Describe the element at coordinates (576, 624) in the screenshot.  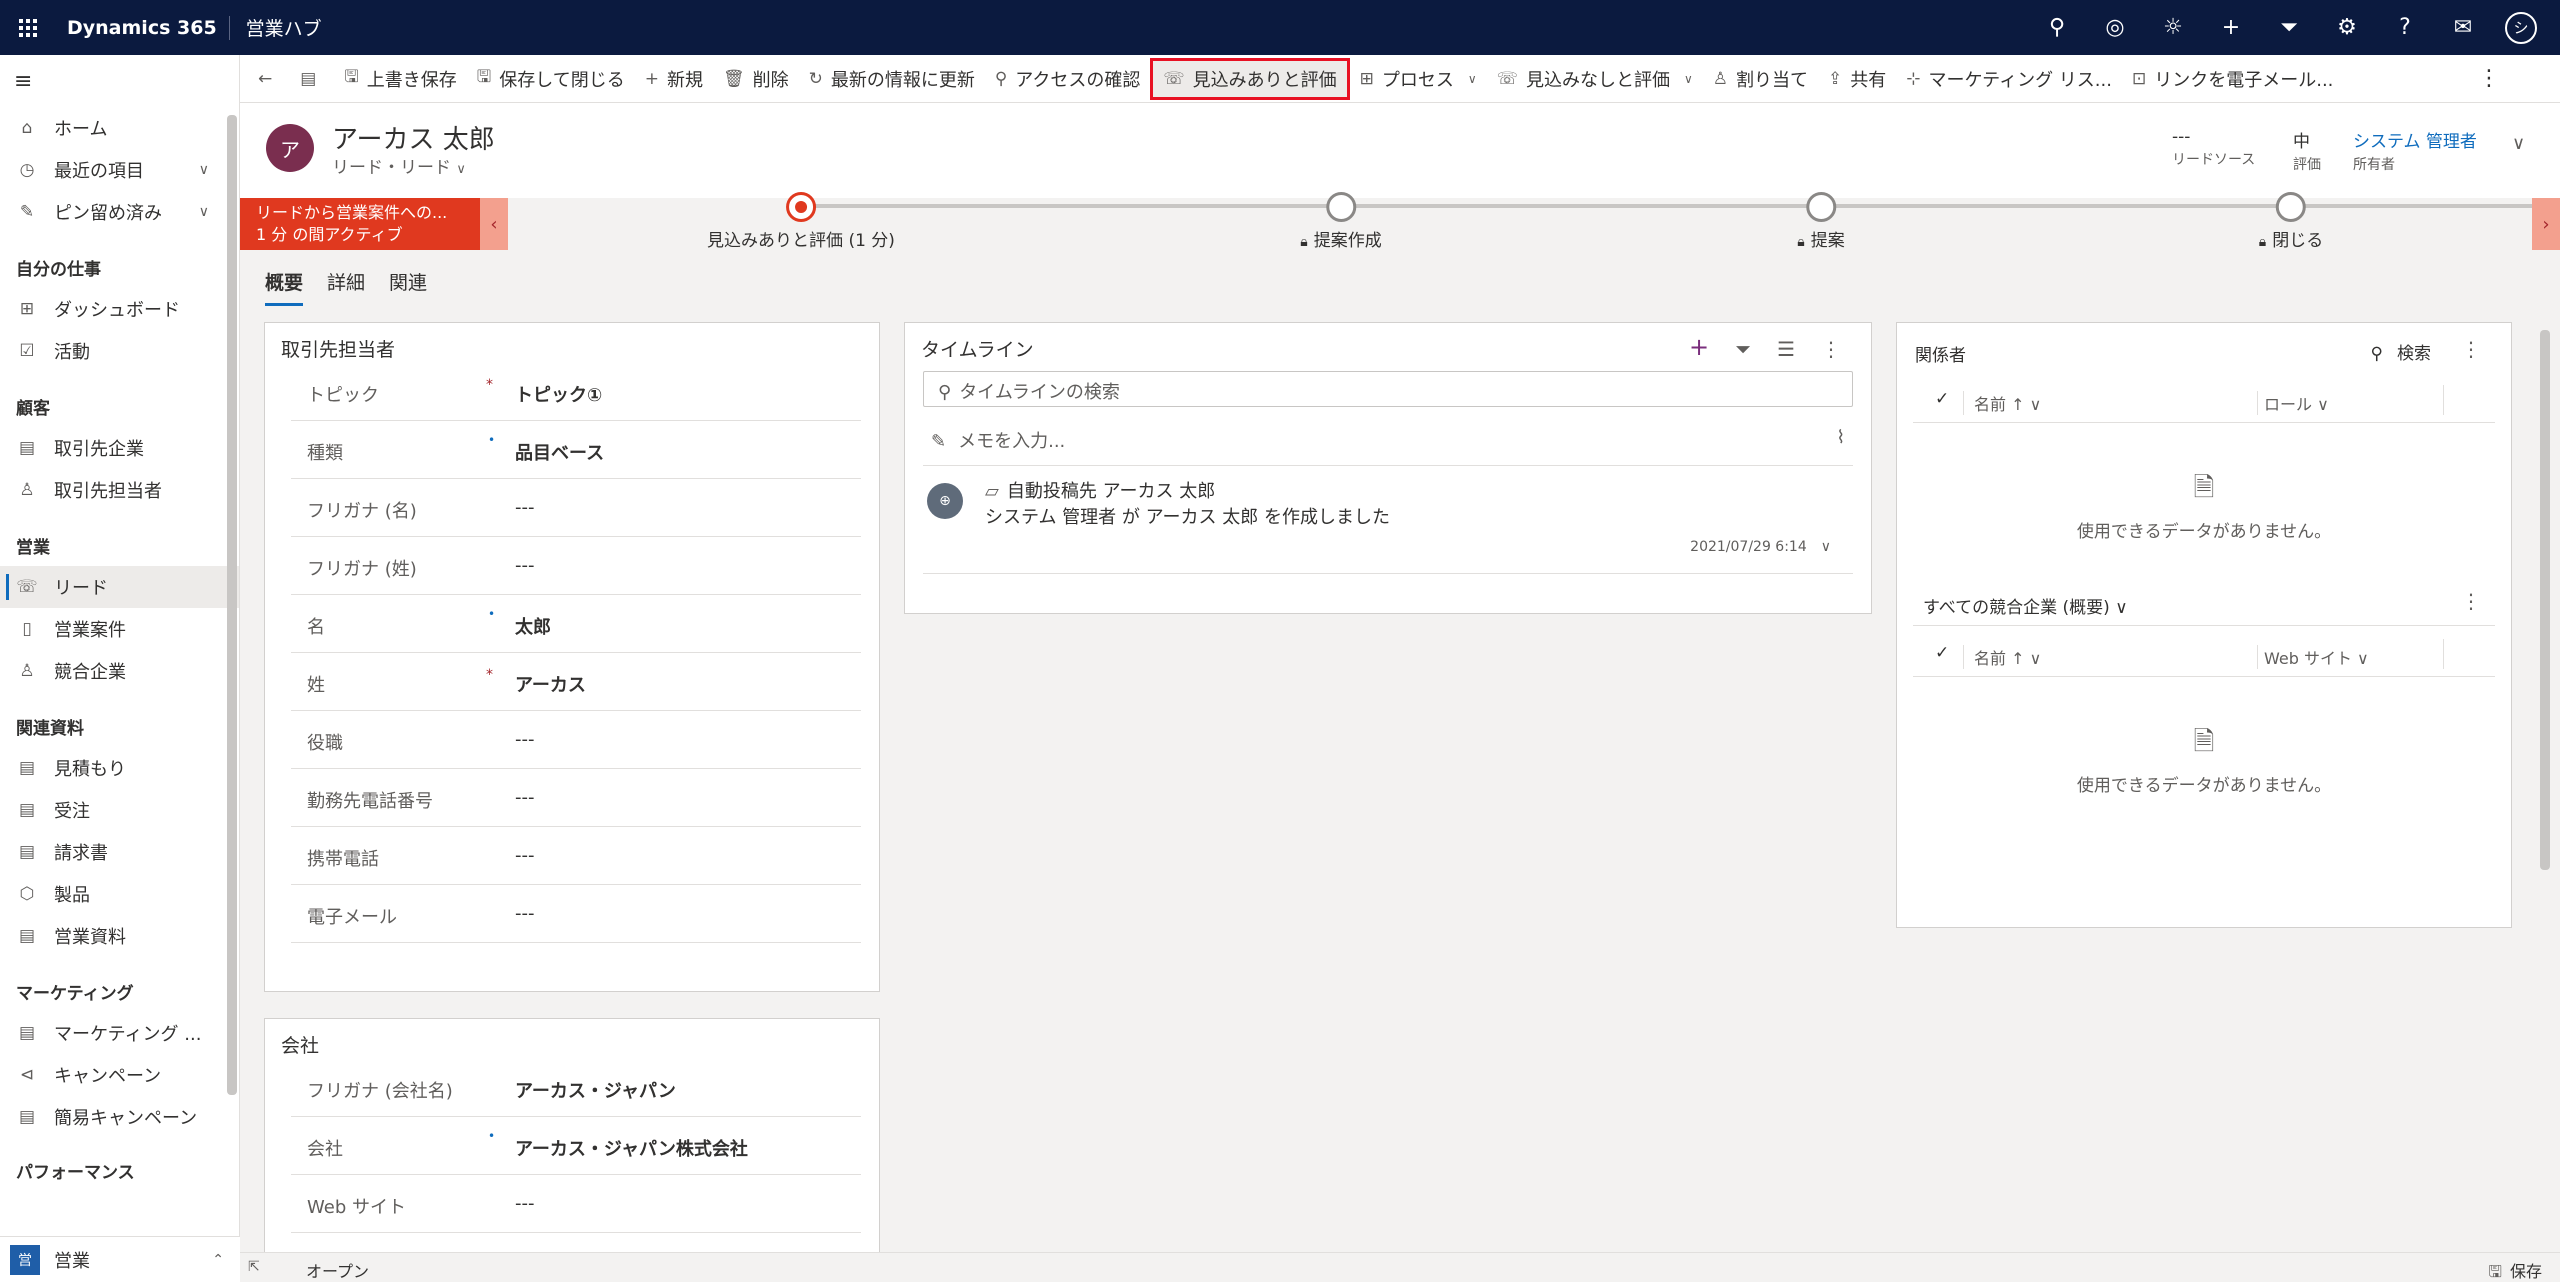
I see `field-first-name: 名 • 太郎` at that location.